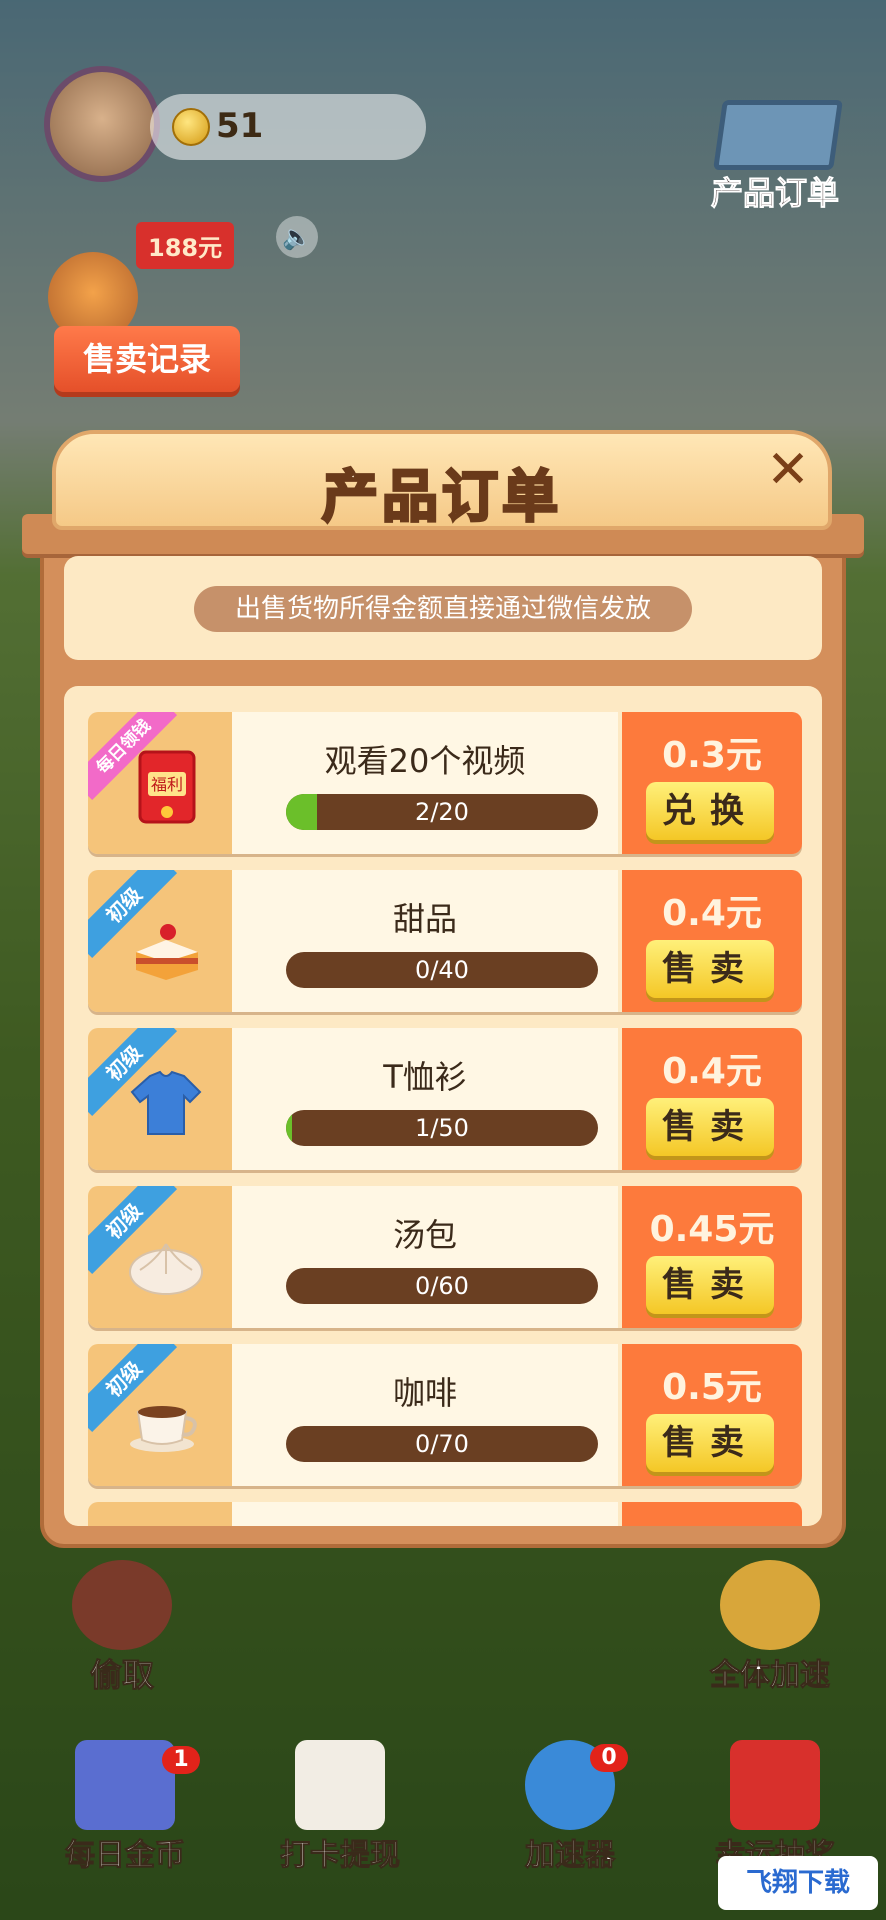  I want to click on watermark: 飞翔下载, so click(798, 1883).